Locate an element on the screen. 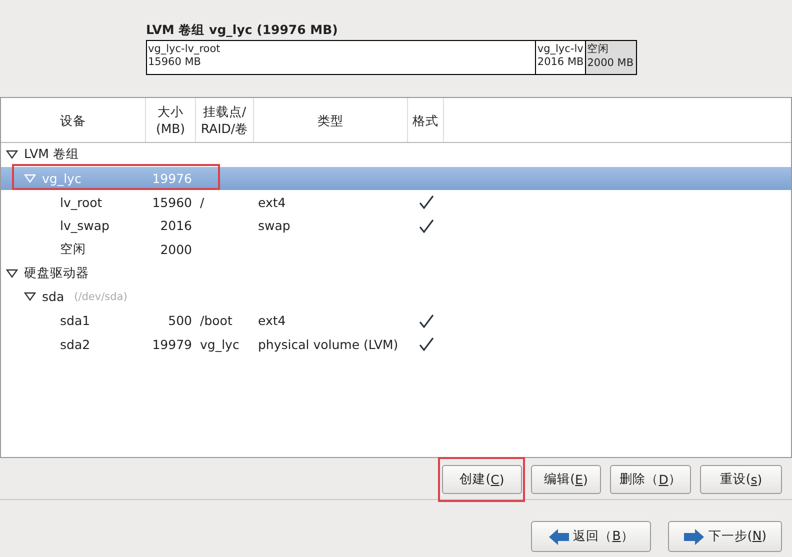 The width and height of the screenshot is (792, 557). mount-point-cell: / is located at coordinates (202, 202).